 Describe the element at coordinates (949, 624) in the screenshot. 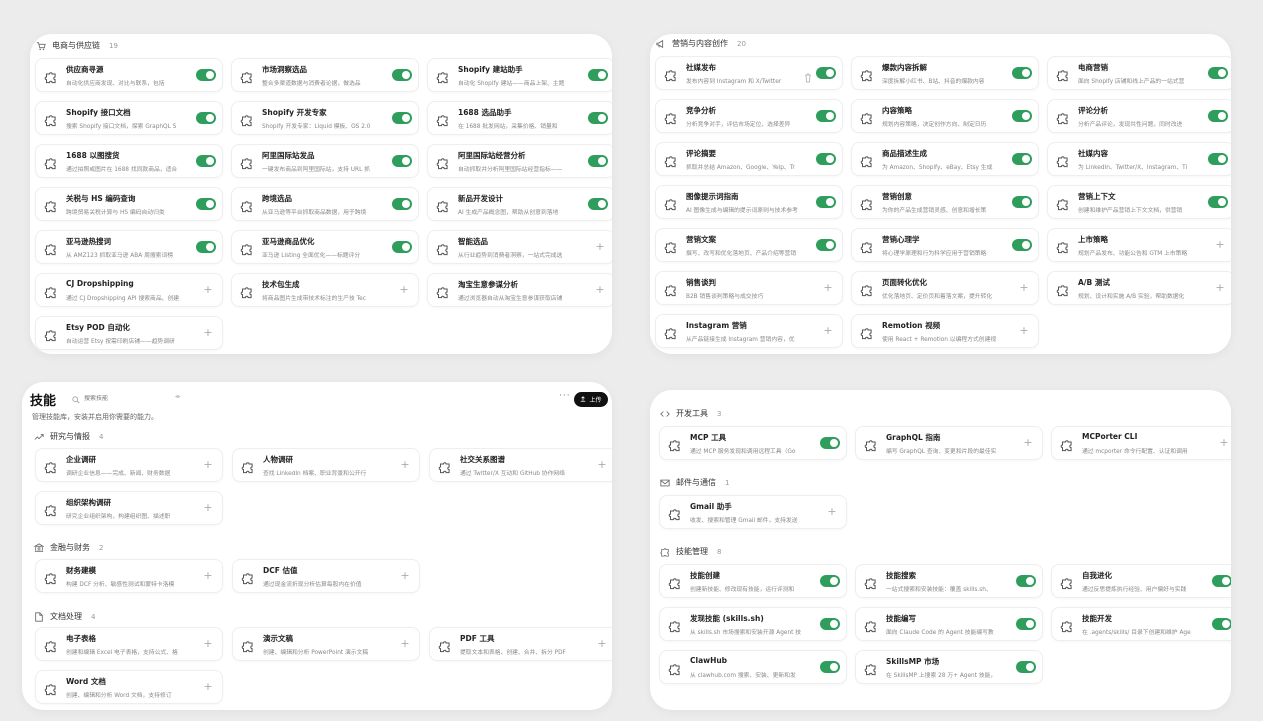

I see `skill-card: 技能编写 面向 Claude Code 的 Agent 技能编写教` at that location.